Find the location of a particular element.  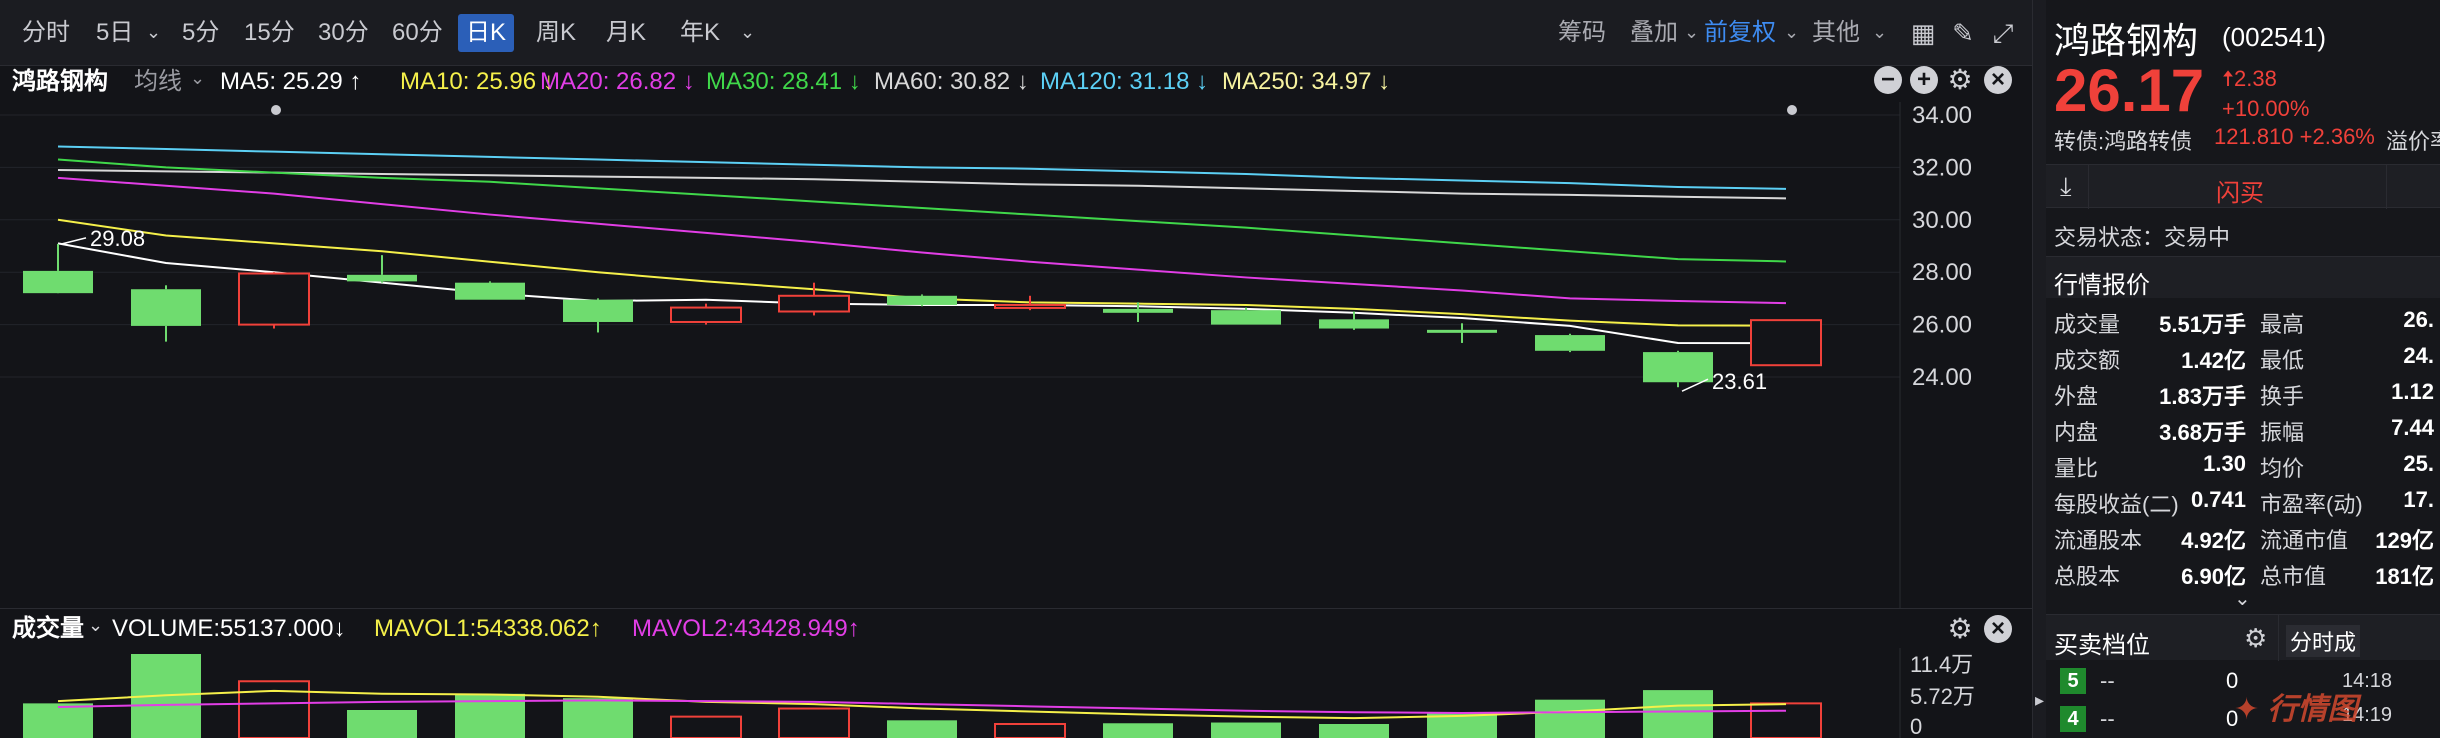

quote-row: 成交量 5.51万手 最高 26. is located at coordinates (2243, 320).